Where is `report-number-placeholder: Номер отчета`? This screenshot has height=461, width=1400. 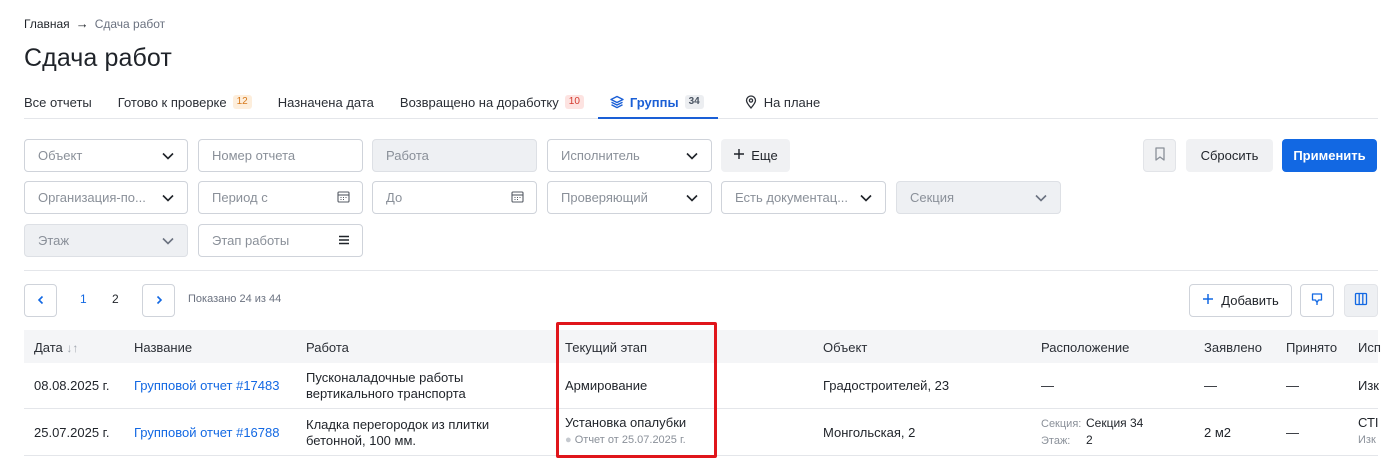 report-number-placeholder: Номер отчета is located at coordinates (254, 155).